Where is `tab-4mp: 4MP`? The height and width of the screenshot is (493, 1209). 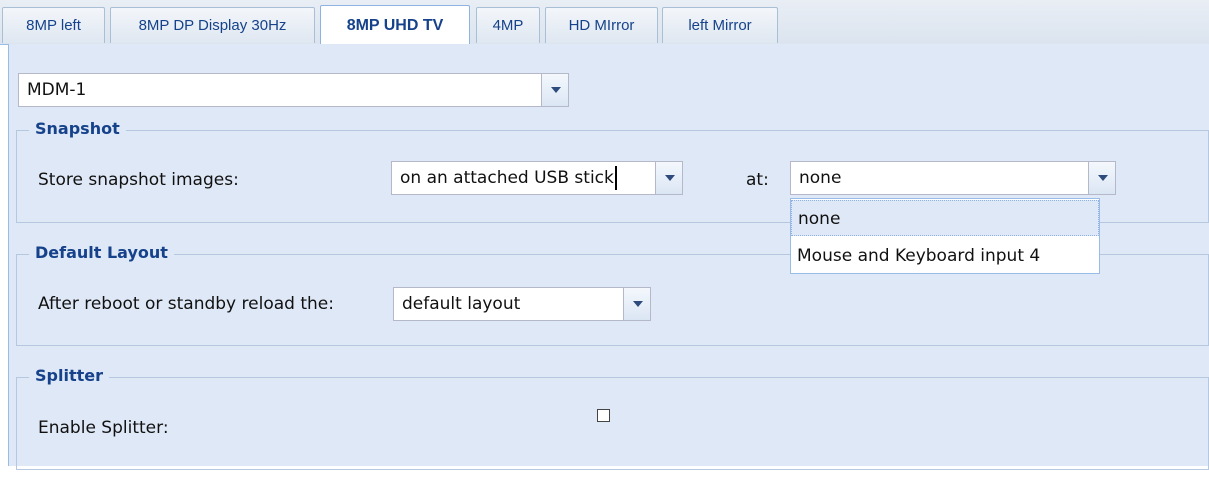
tab-4mp: 4MP is located at coordinates (508, 25).